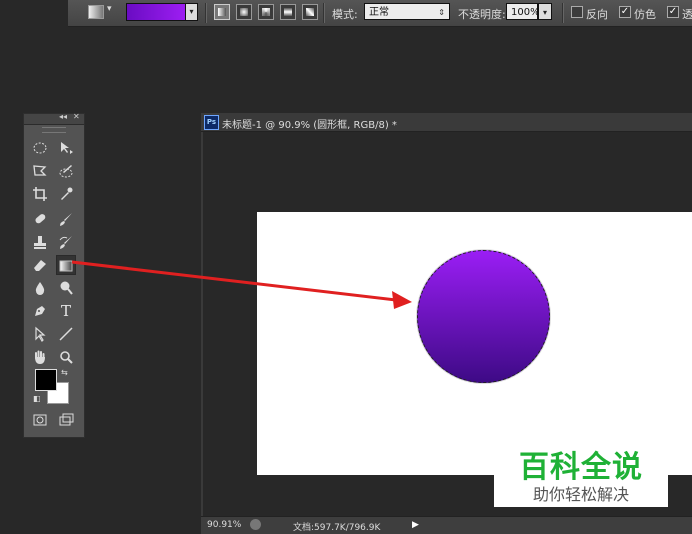  Describe the element at coordinates (40, 265) in the screenshot. I see `eraser-icon` at that location.